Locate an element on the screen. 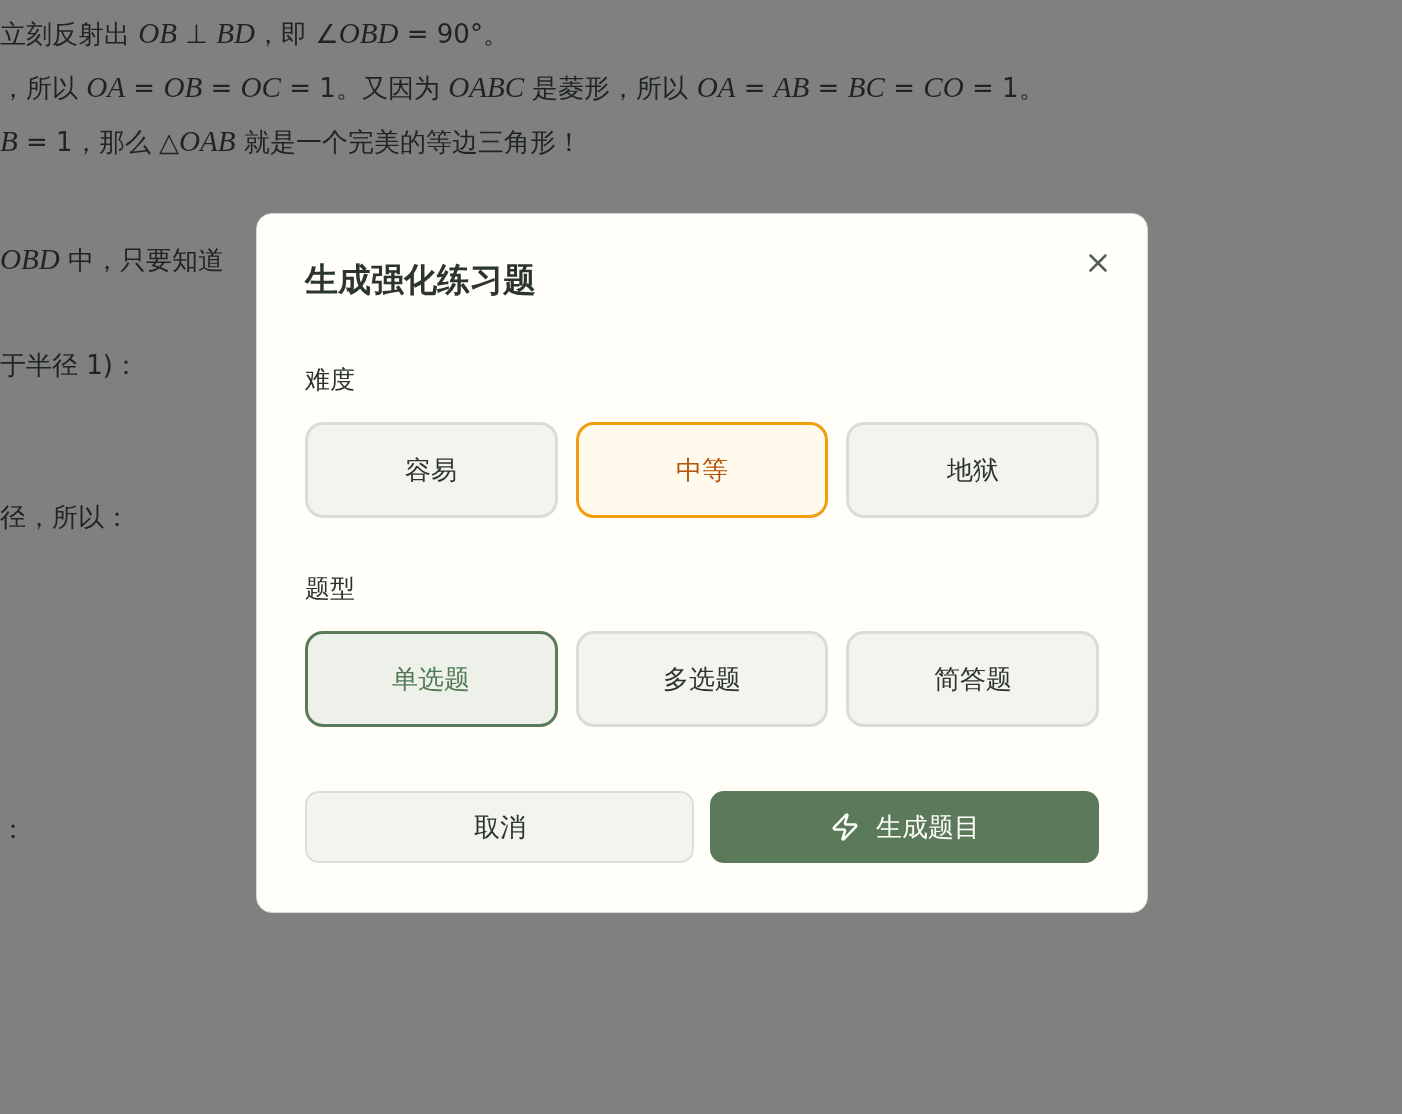 This screenshot has width=1402, height=1114. option-button: 单选题 is located at coordinates (431, 679).